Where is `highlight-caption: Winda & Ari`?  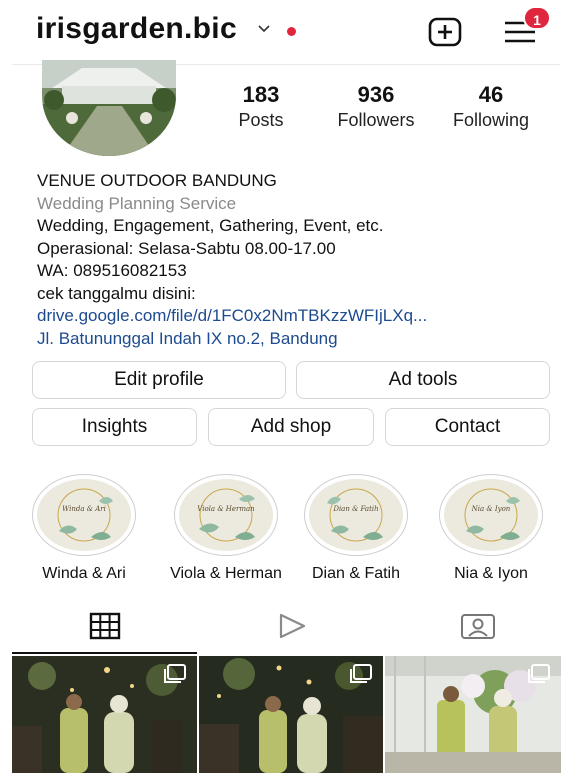 highlight-caption: Winda & Ari is located at coordinates (84, 573).